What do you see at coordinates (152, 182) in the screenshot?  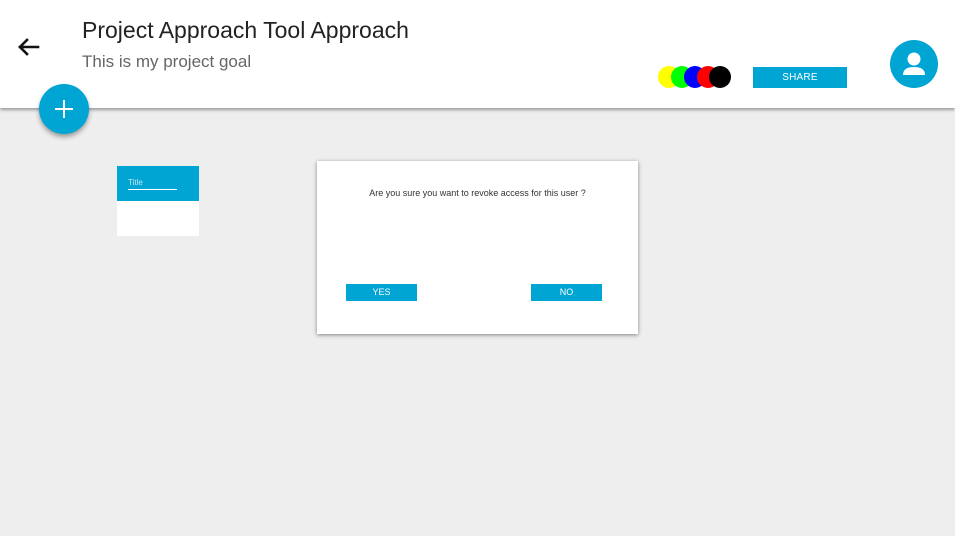 I see `card-title-input` at bounding box center [152, 182].